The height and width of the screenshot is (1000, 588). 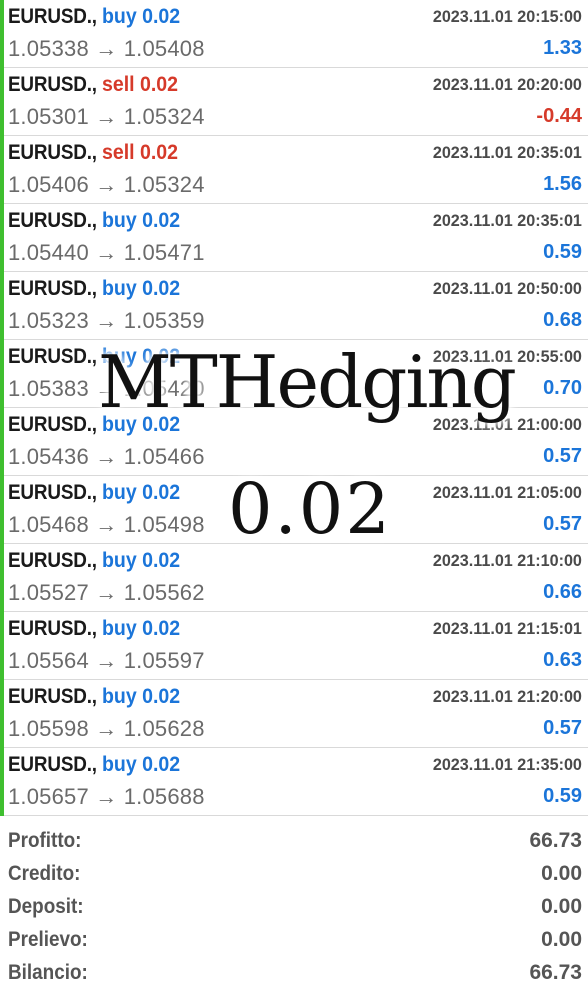 I want to click on trade-close-time: 2023.11.01 20:55:00, so click(x=507, y=356).